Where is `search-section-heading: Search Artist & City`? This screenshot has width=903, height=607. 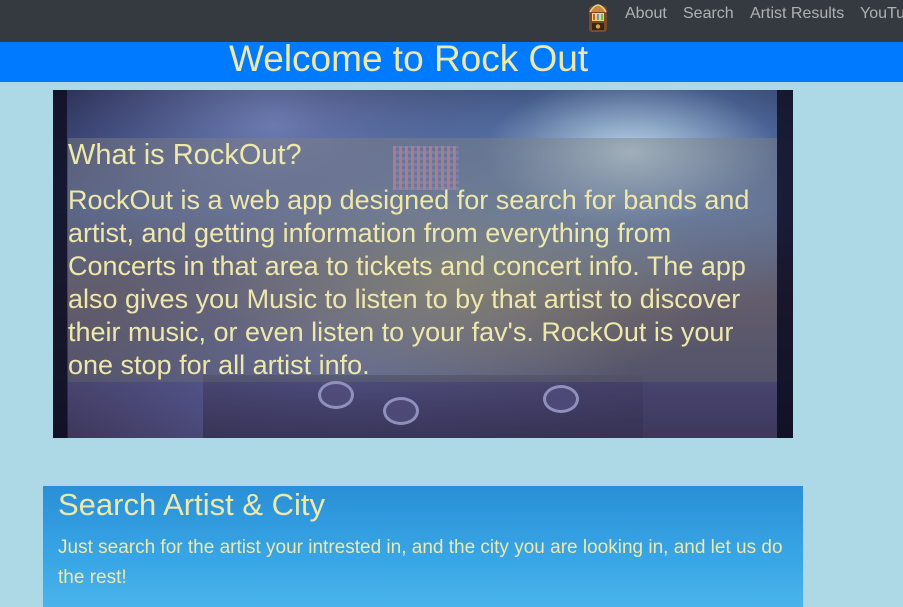
search-section-heading: Search Artist & City is located at coordinates (192, 504).